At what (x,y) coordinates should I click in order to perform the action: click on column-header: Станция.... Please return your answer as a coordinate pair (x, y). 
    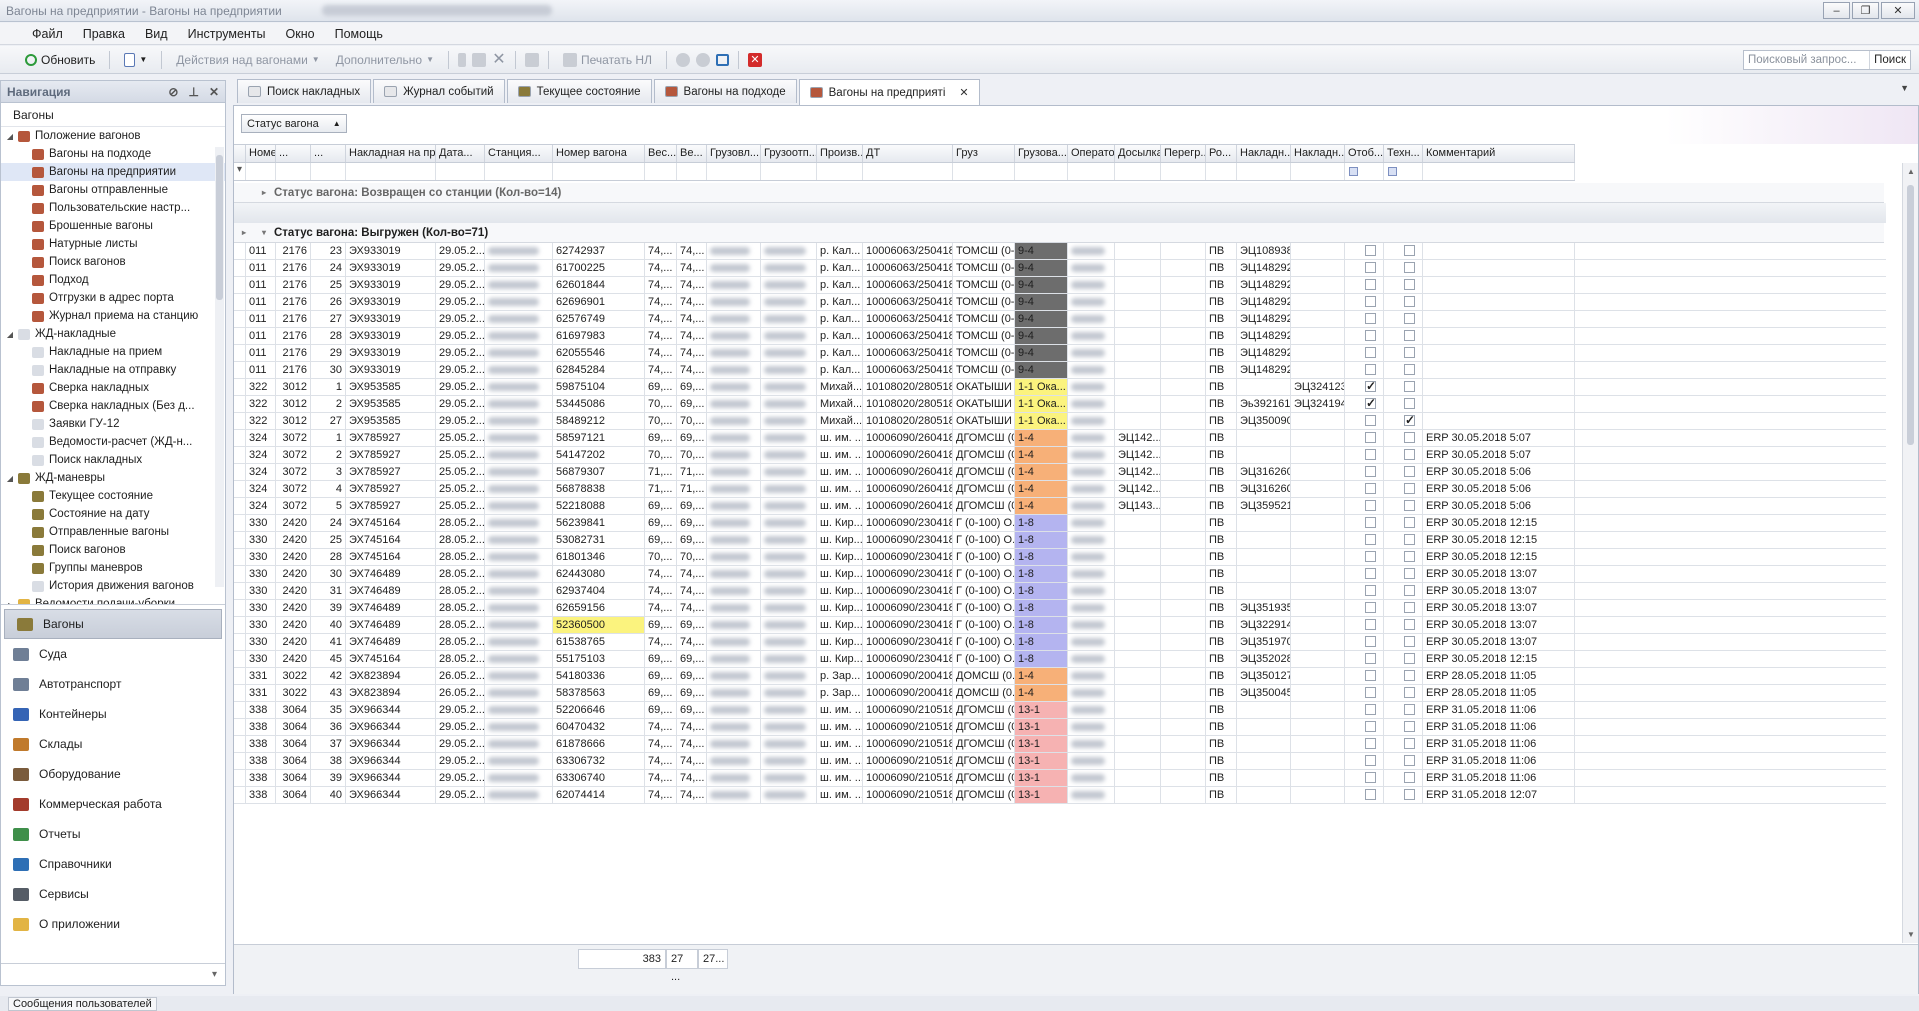
    Looking at the image, I should click on (519, 153).